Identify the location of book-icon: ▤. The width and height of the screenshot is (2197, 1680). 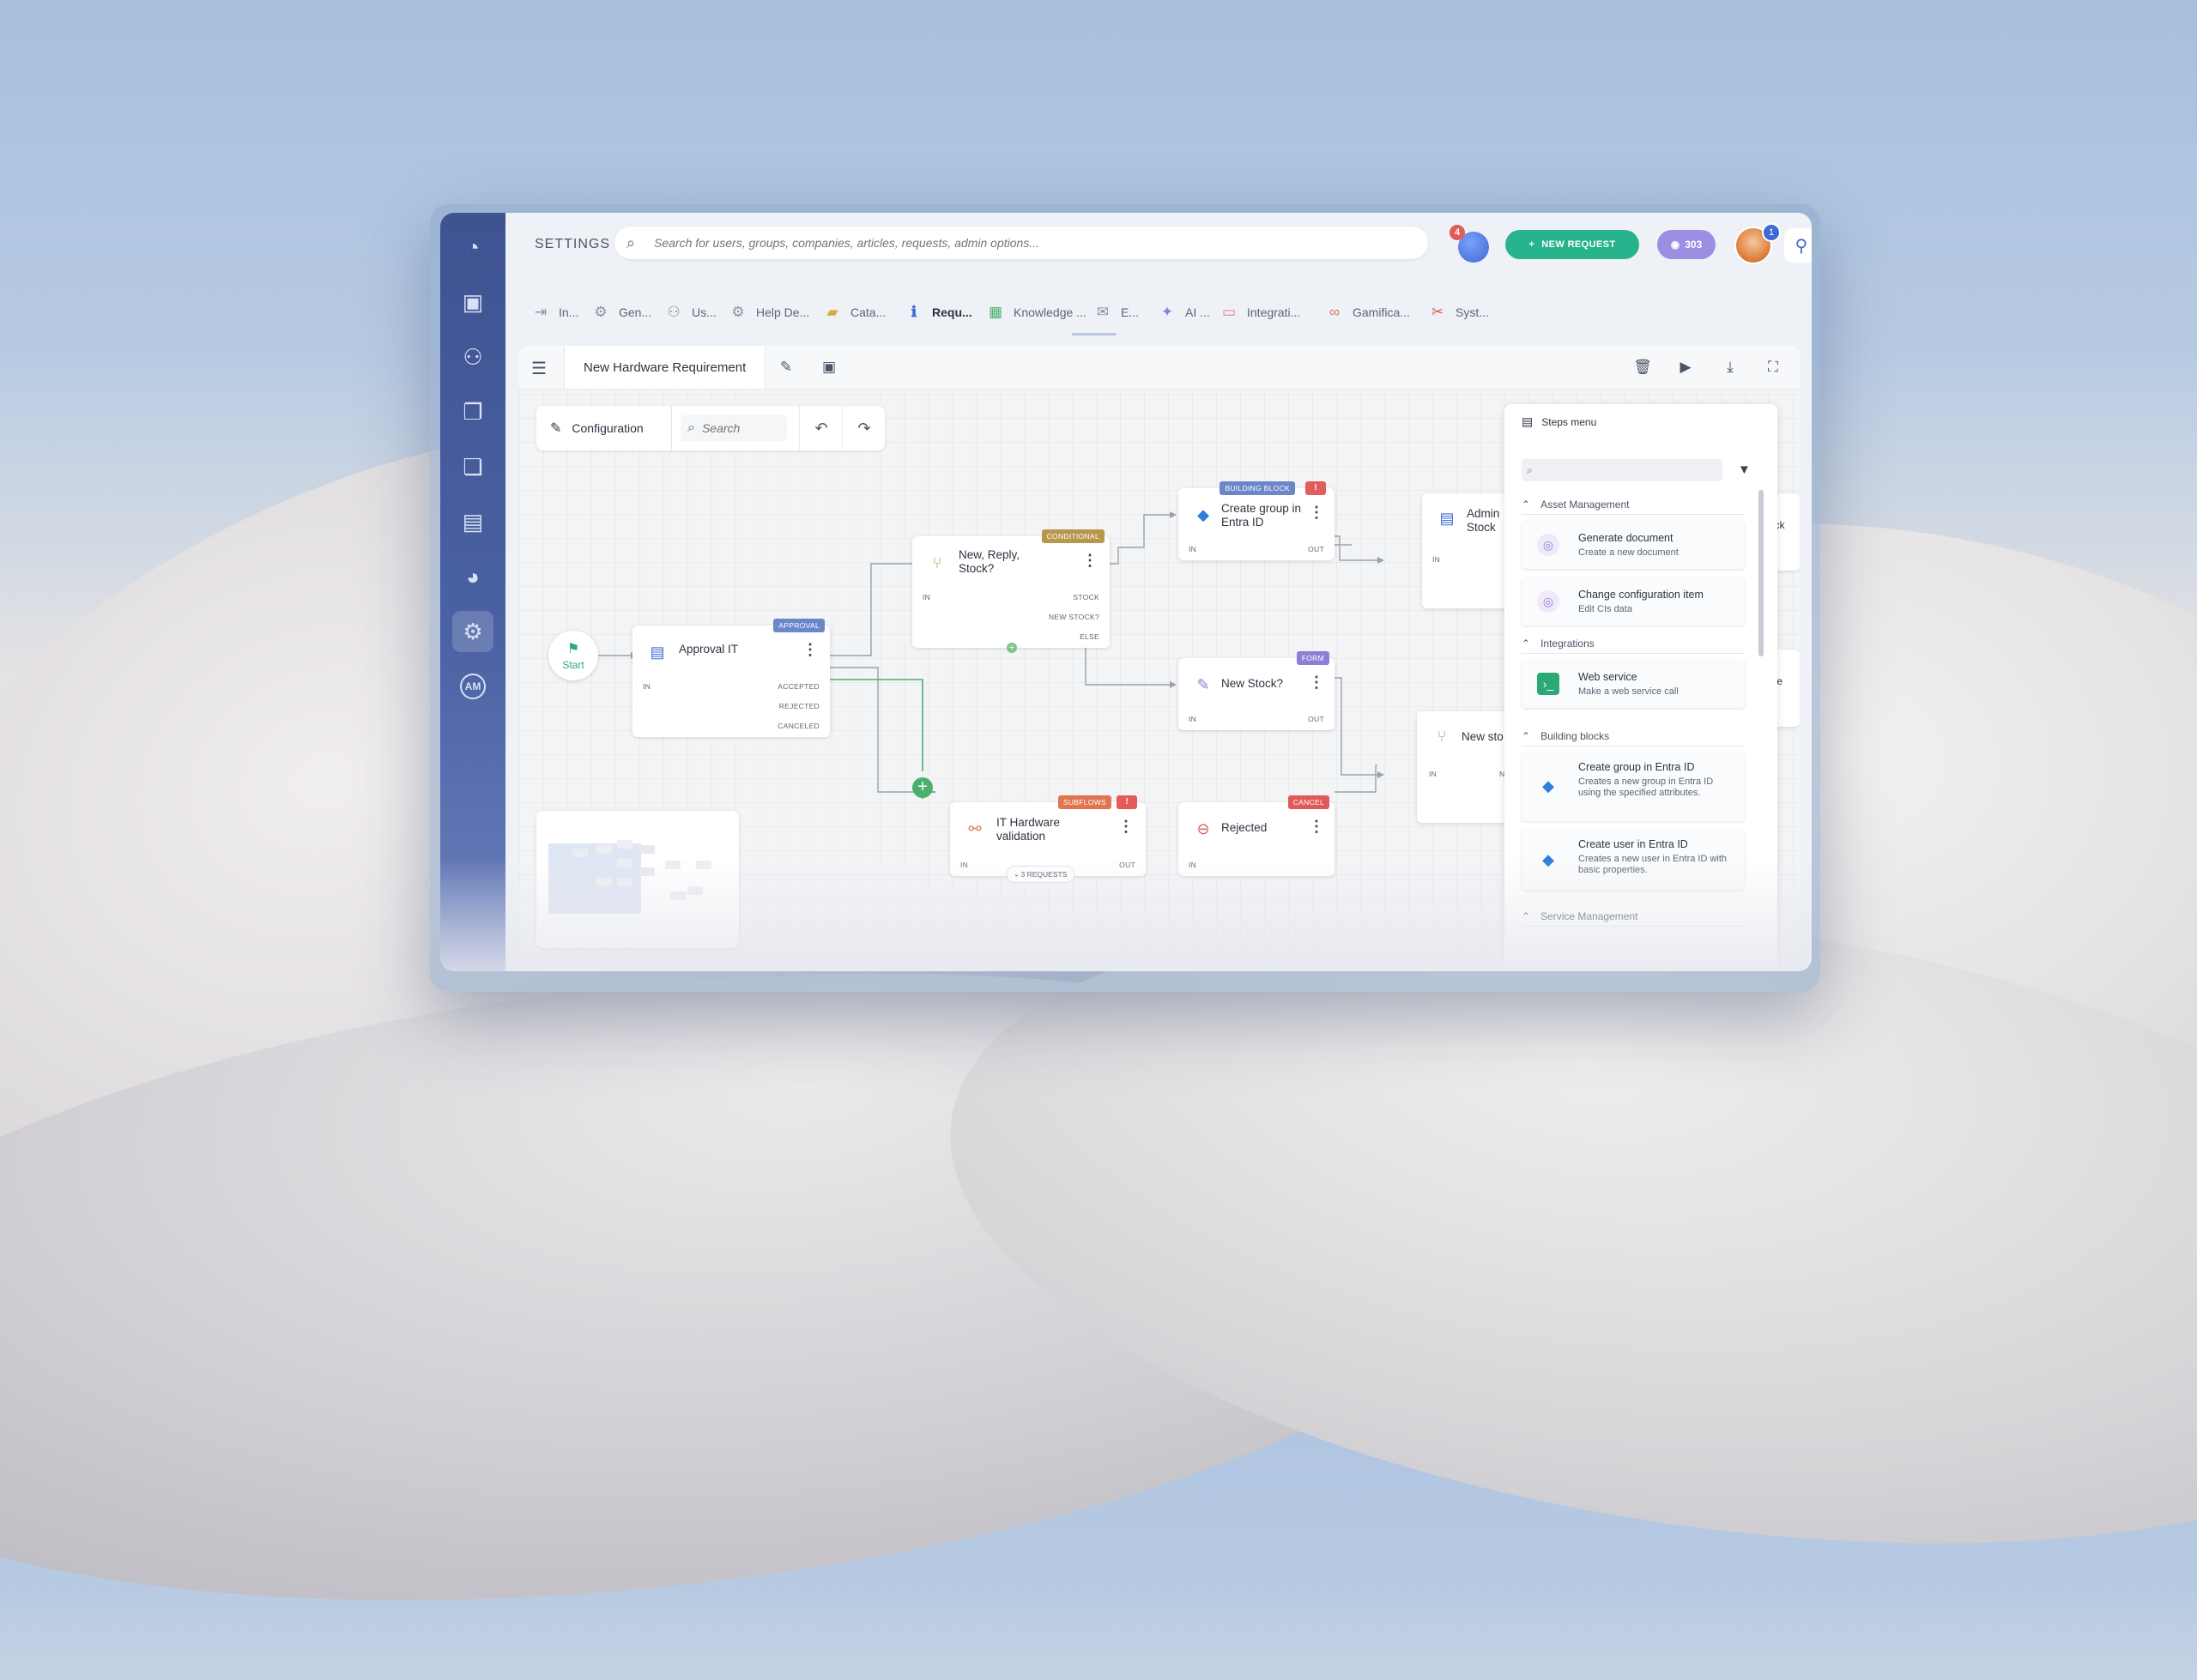
(472, 521).